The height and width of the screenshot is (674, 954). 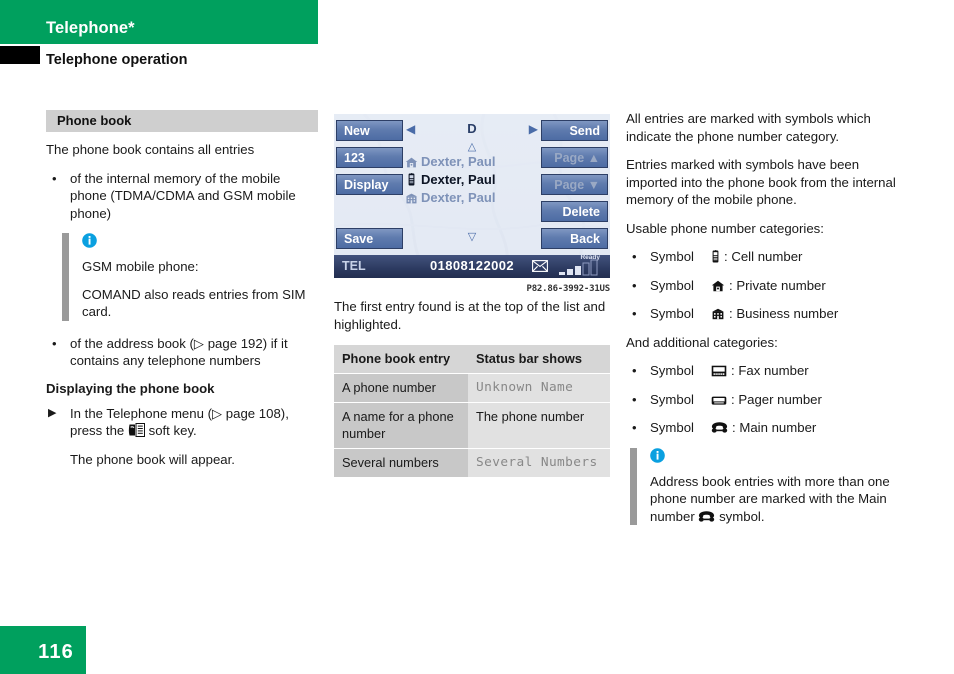 What do you see at coordinates (150, 149) in the screenshot?
I see `intro-paragraph: The phone book contains all entries` at bounding box center [150, 149].